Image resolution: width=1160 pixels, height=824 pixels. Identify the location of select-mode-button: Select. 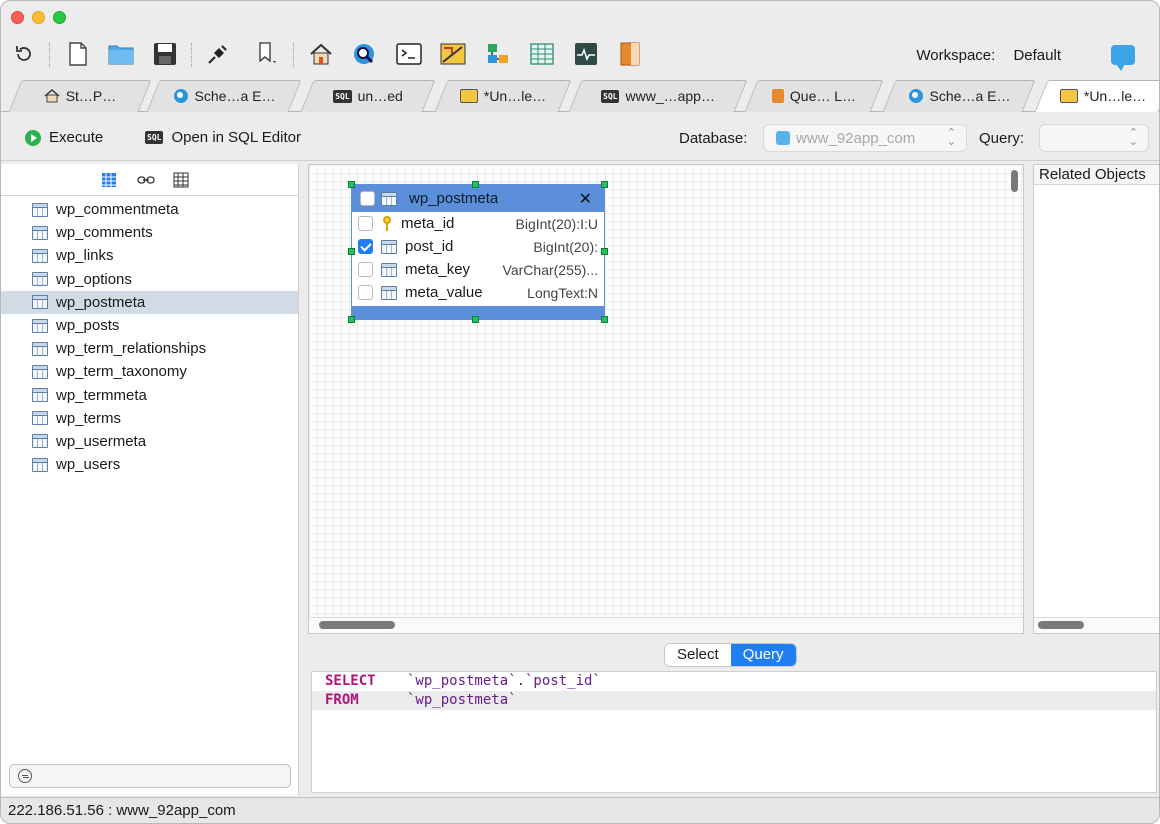
(698, 655).